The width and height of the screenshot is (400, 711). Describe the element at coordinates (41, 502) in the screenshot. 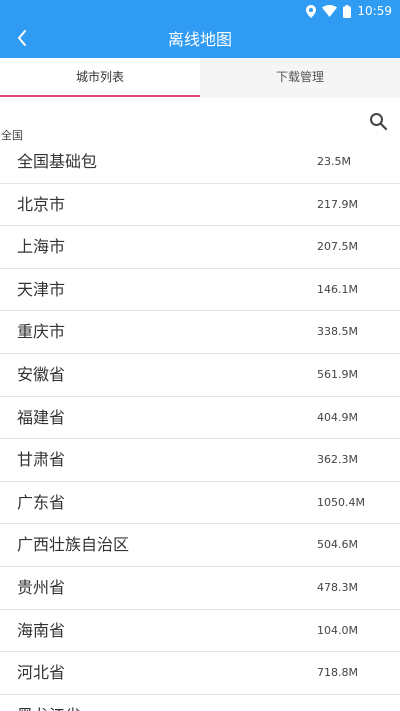

I see `item-name: 广东省` at that location.